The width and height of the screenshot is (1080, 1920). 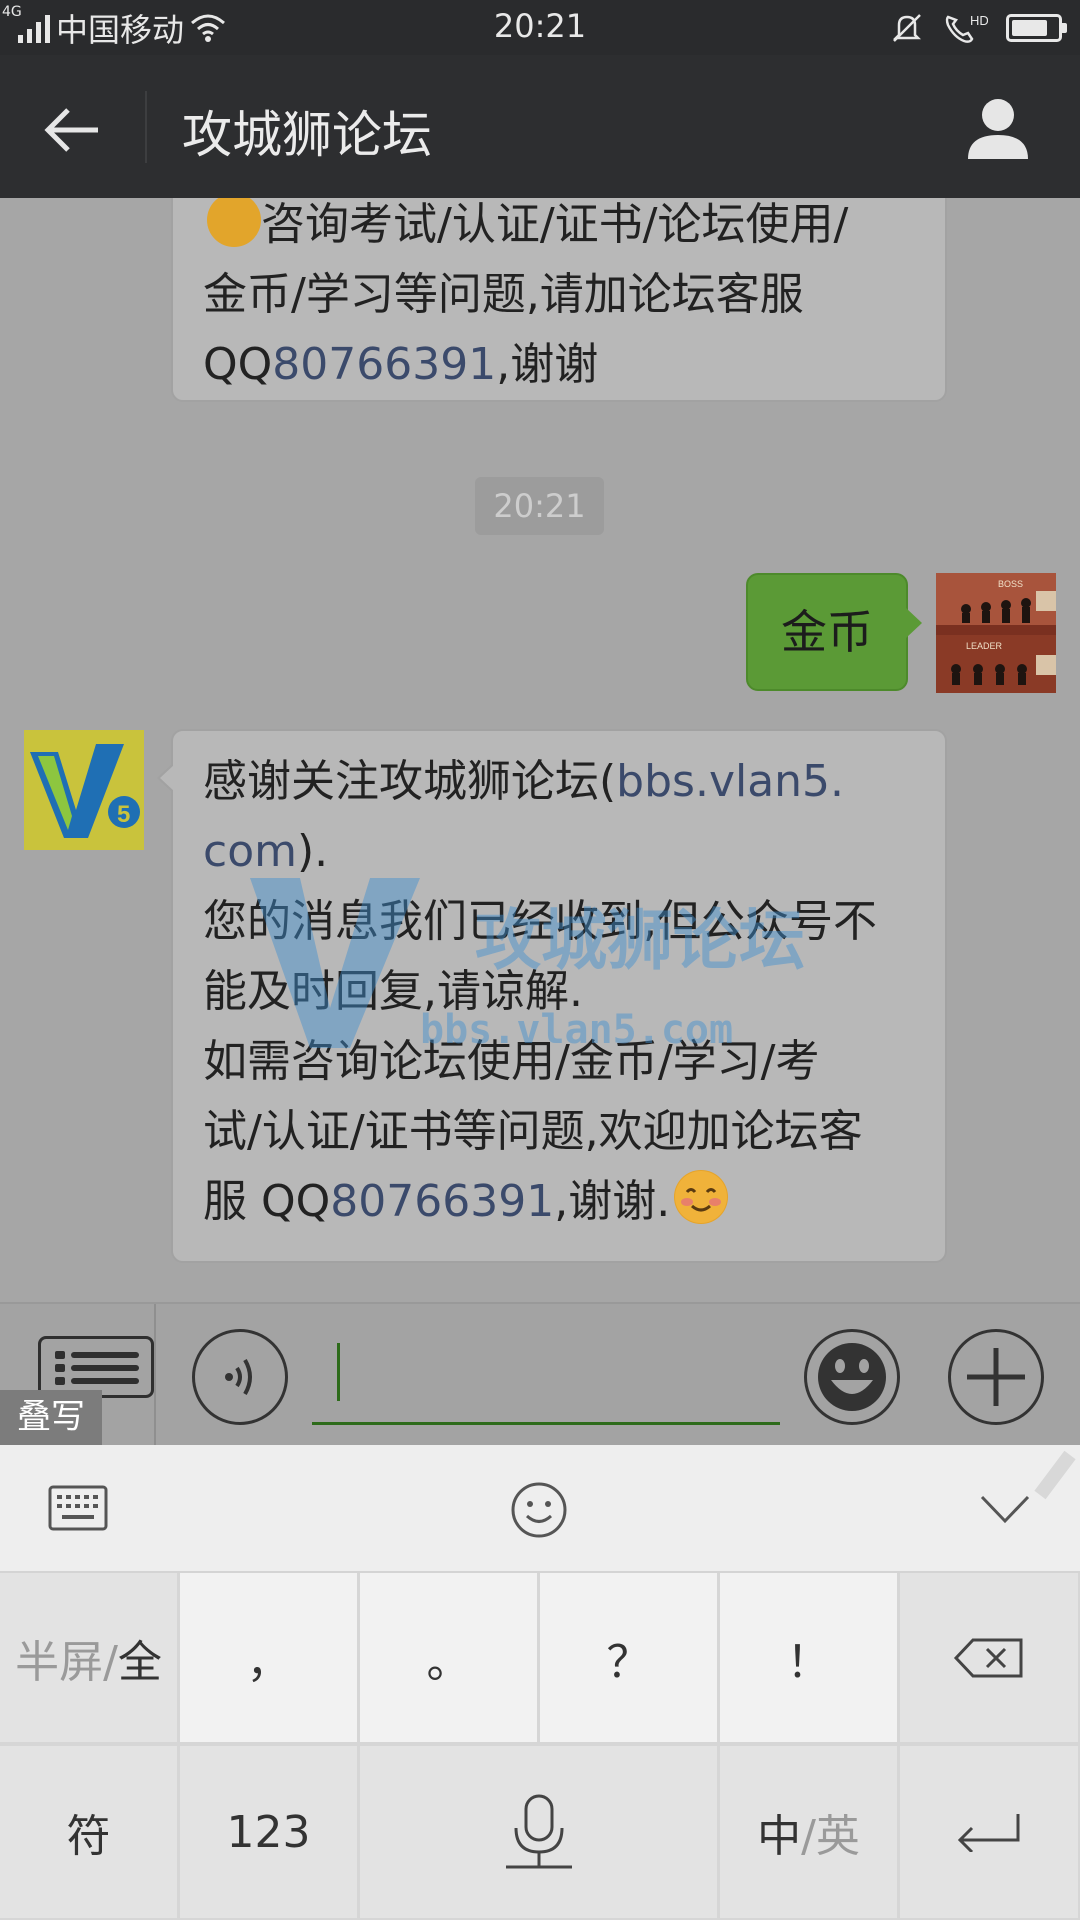 What do you see at coordinates (852, 1377) in the screenshot?
I see `emoji-face-icon` at bounding box center [852, 1377].